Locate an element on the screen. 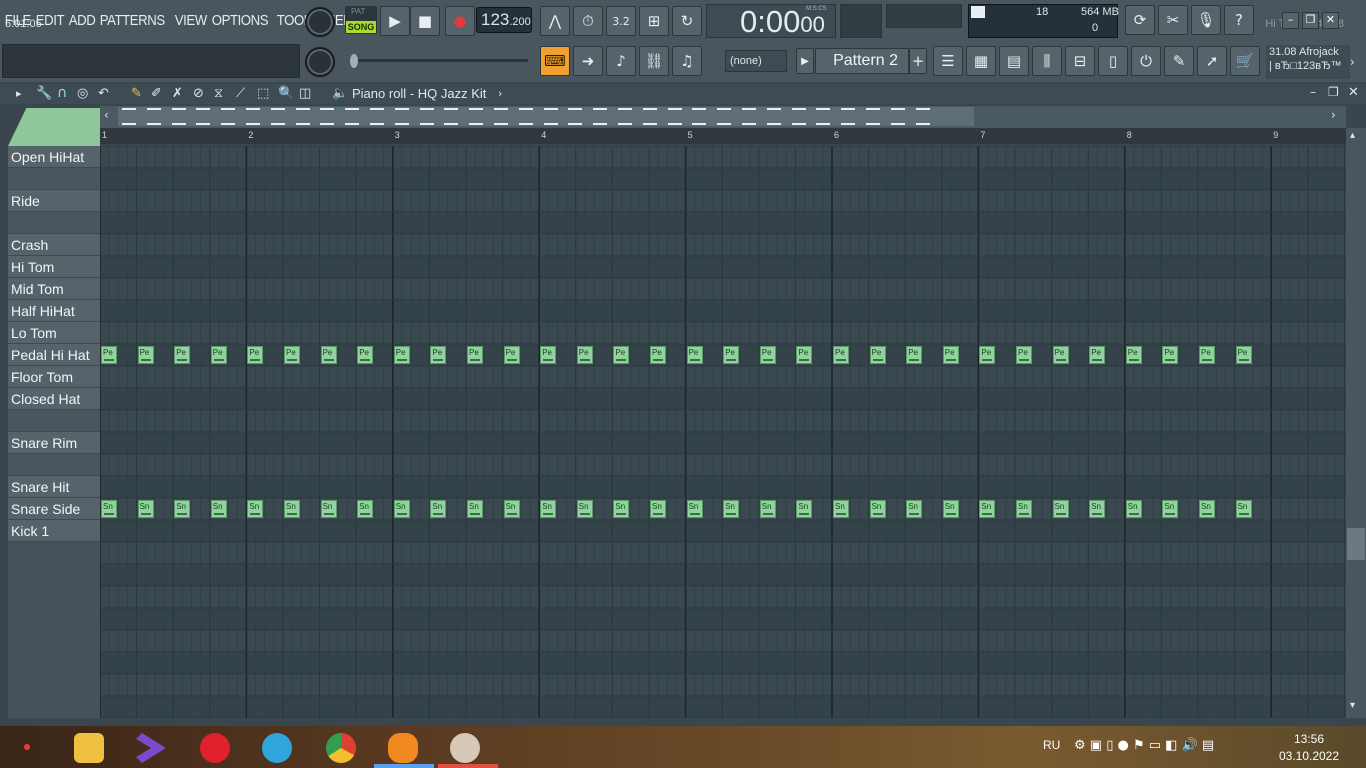  menu-options: OPTIONS is located at coordinates (240, 20).